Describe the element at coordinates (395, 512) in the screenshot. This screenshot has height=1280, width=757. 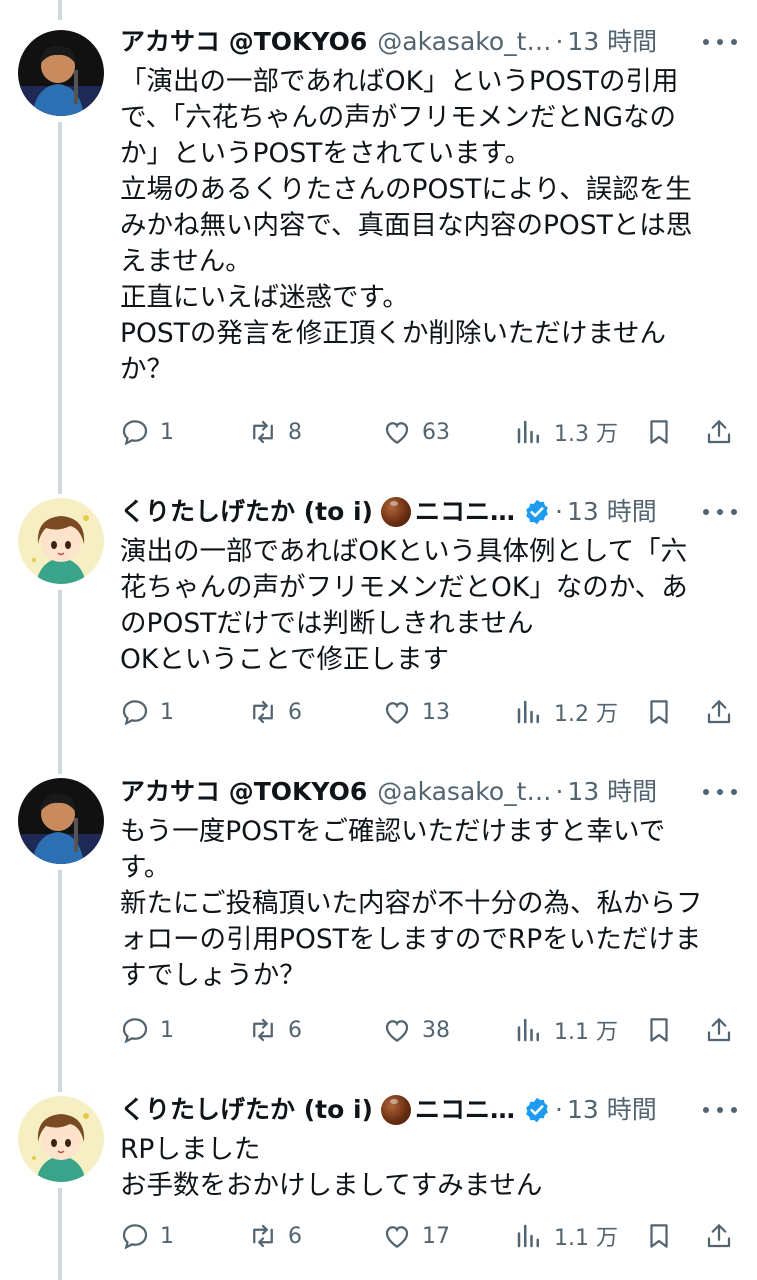
I see `chestnut-emoji-icon` at that location.